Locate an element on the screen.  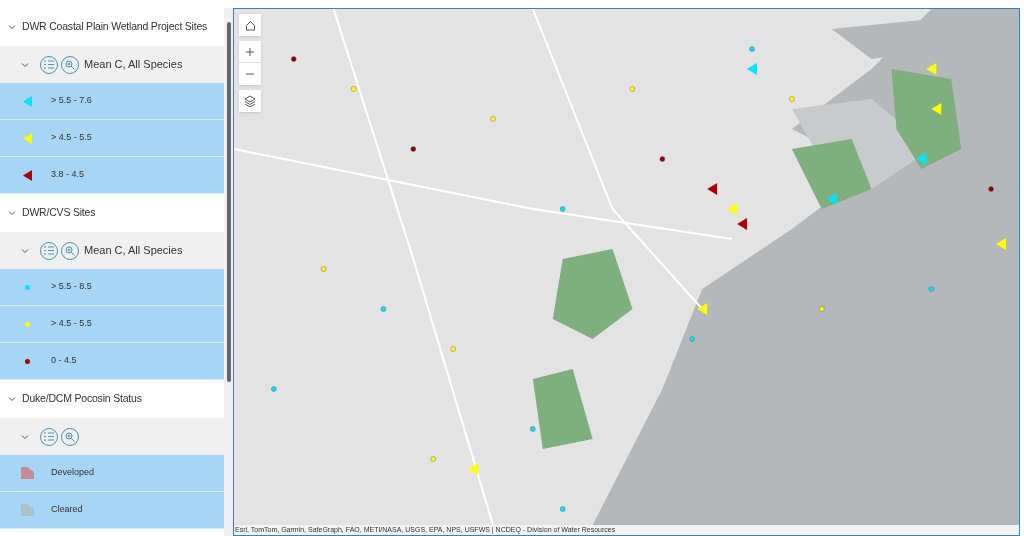
home-icon is located at coordinates (250, 25).